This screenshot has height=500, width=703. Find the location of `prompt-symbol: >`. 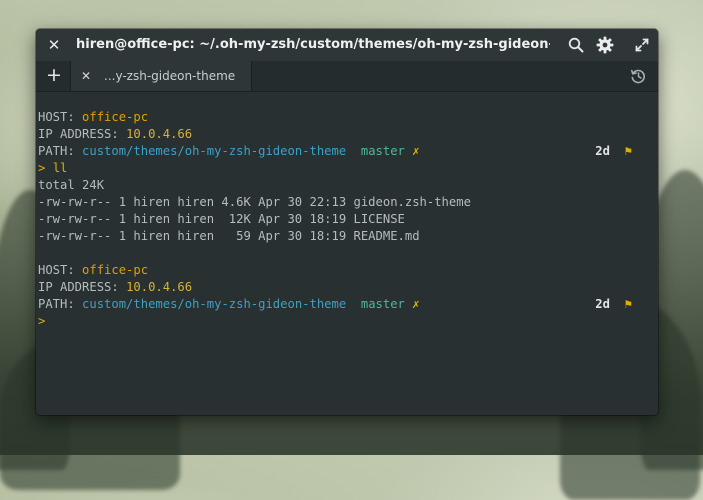

prompt-symbol: > is located at coordinates (42, 321).